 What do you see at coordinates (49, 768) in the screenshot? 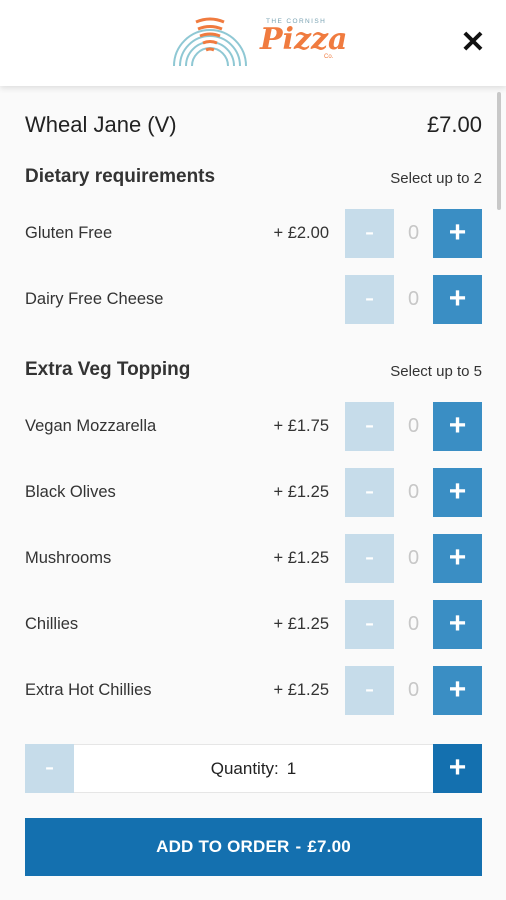
I see `quantity-decrease-button: -` at bounding box center [49, 768].